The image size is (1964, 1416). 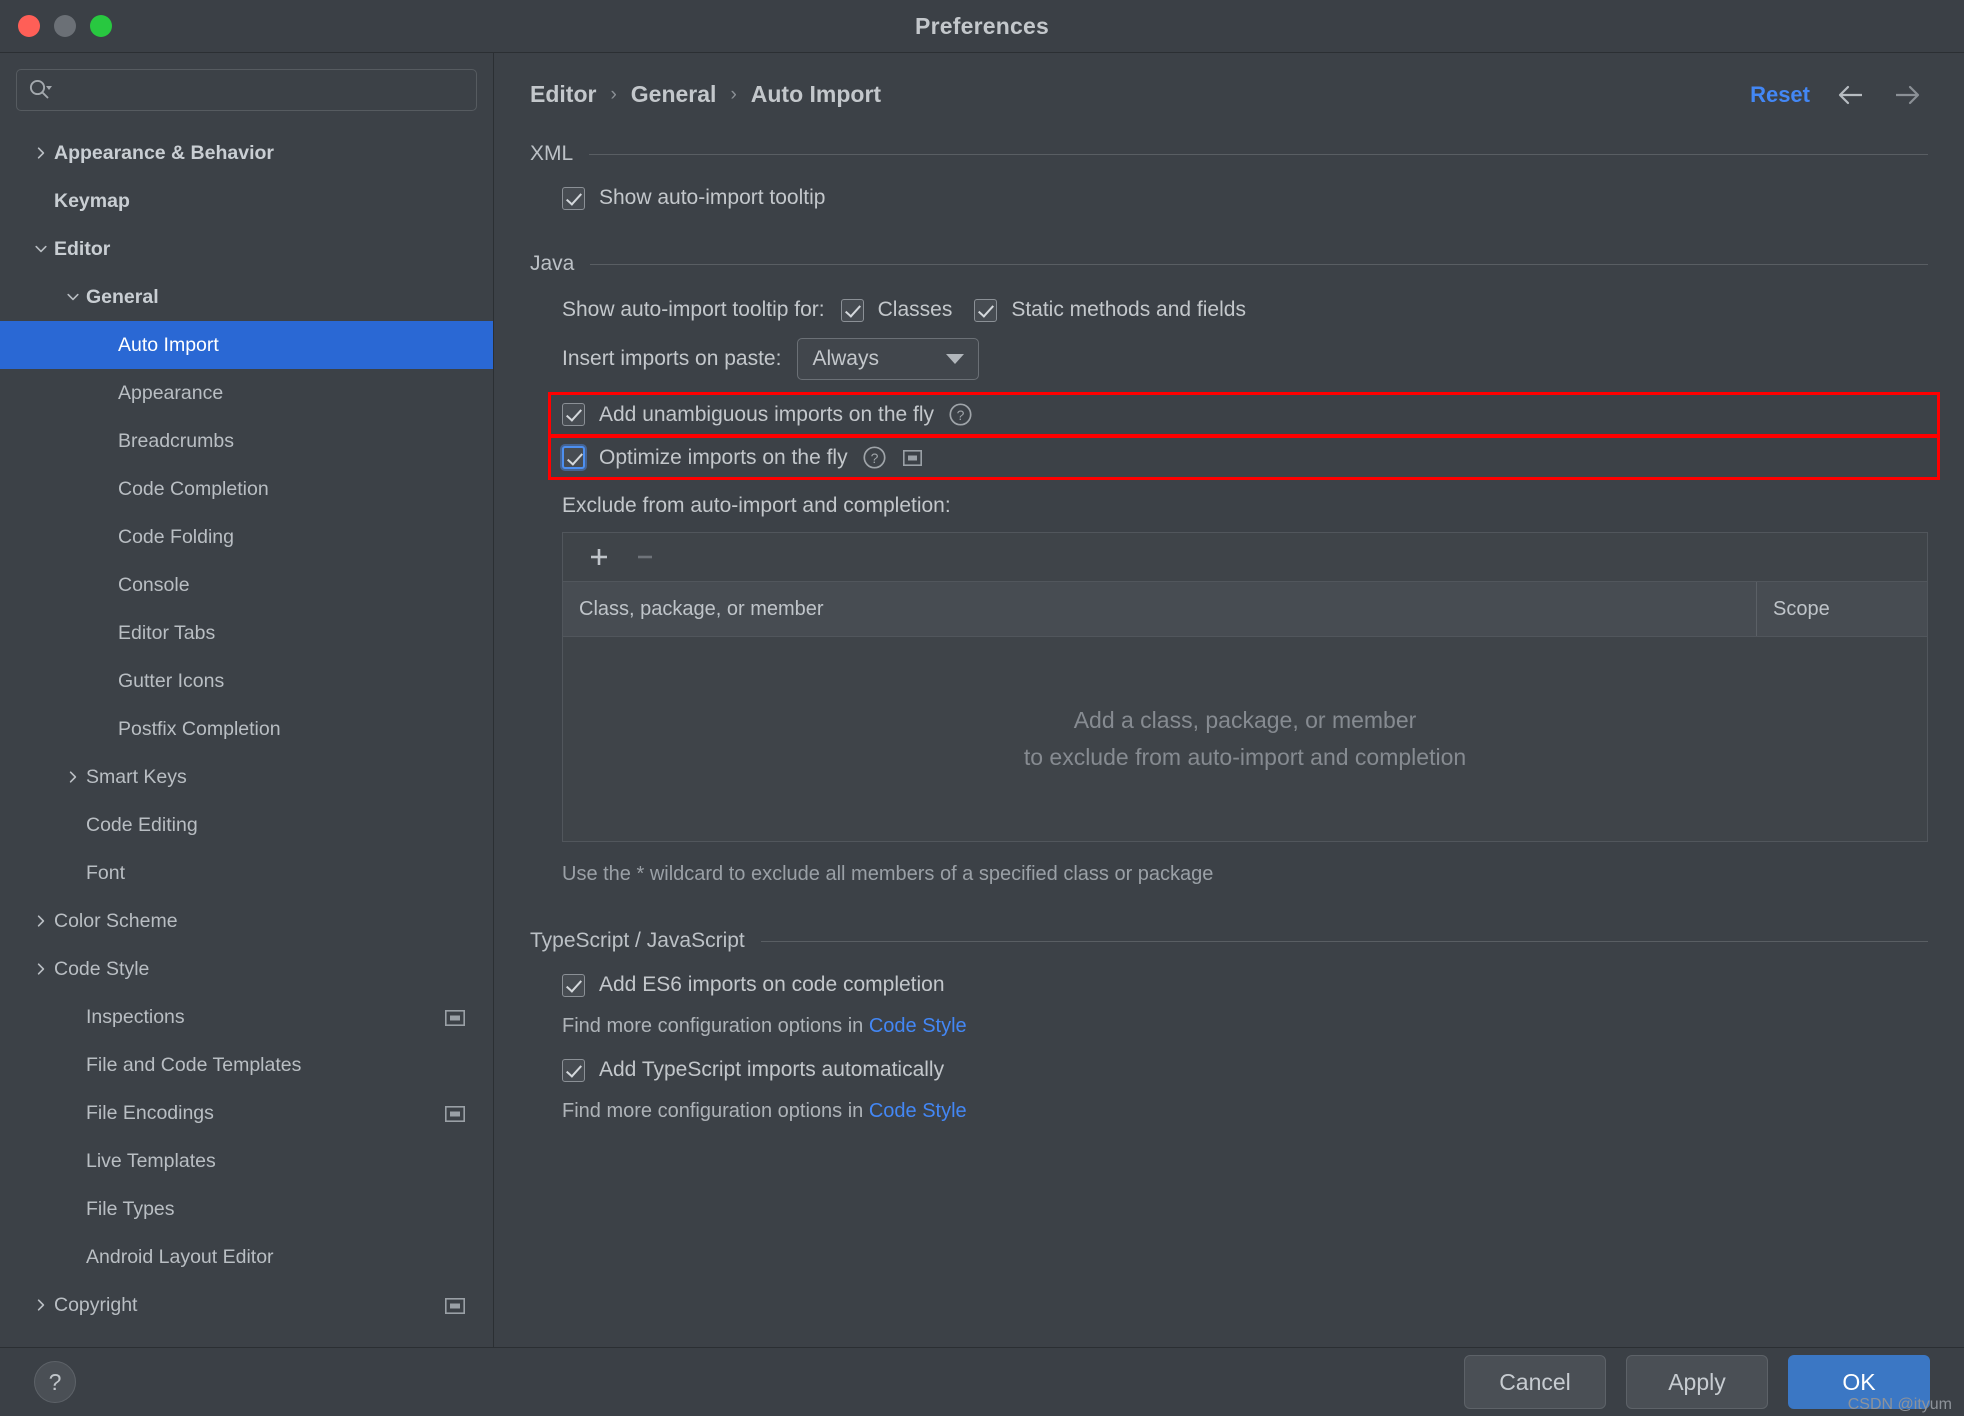 I want to click on sidebar-item-code-editing: Code Editing, so click(x=246, y=825).